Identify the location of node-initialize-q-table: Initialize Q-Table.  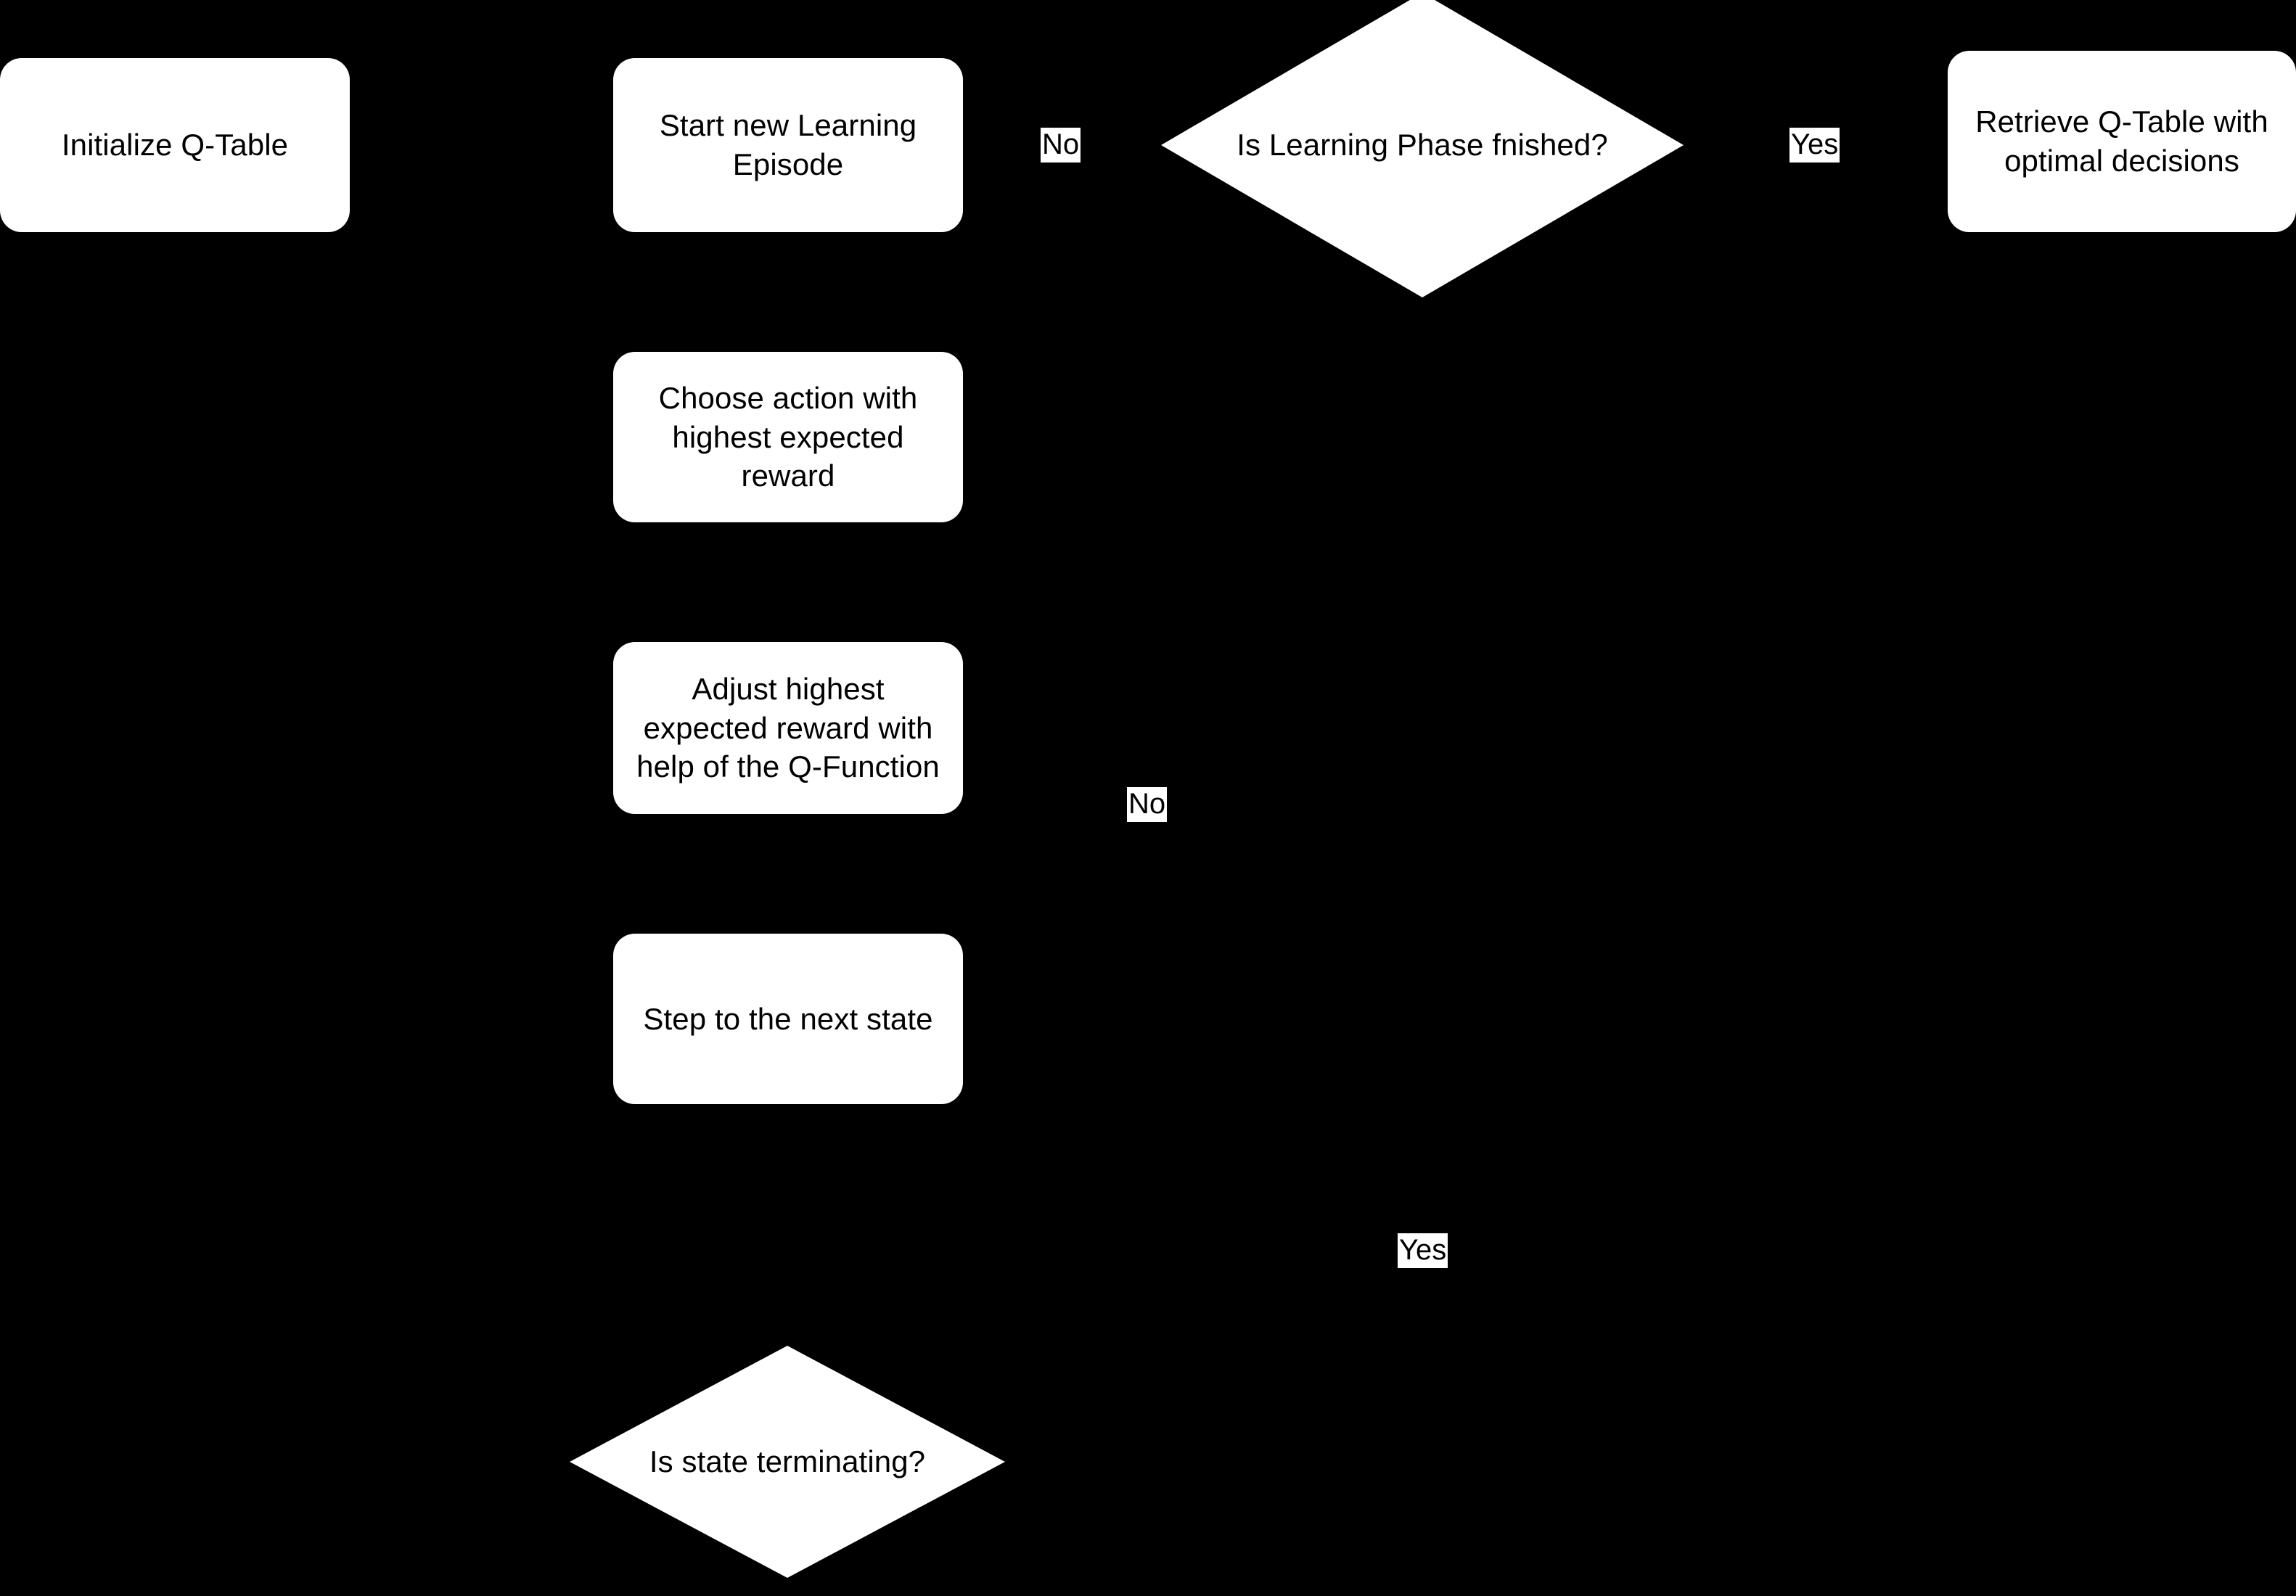
(175, 145).